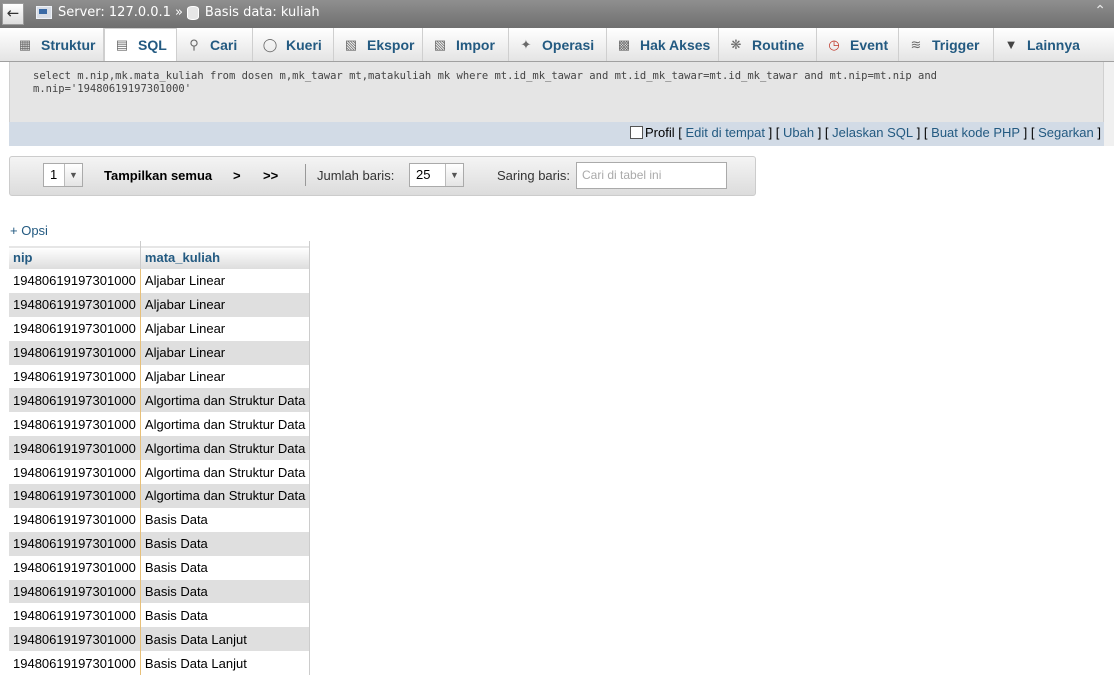 The width and height of the screenshot is (1114, 675). What do you see at coordinates (659, 132) in the screenshot?
I see `profile-label: Profil` at bounding box center [659, 132].